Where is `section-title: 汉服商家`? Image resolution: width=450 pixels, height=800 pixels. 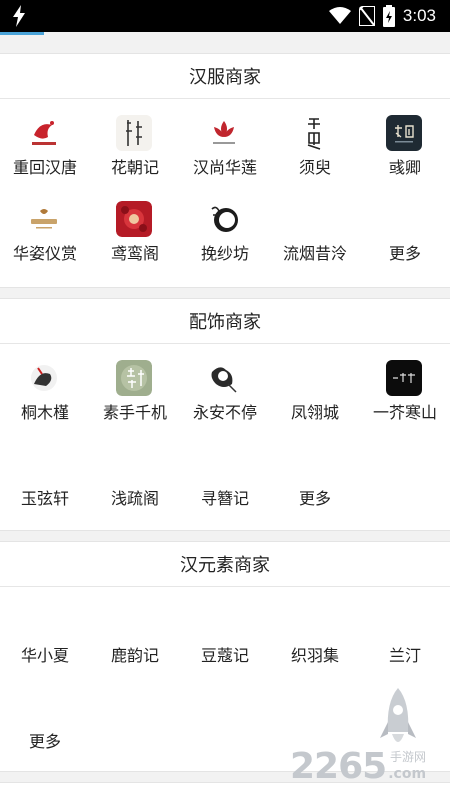 section-title: 汉服商家 is located at coordinates (225, 76).